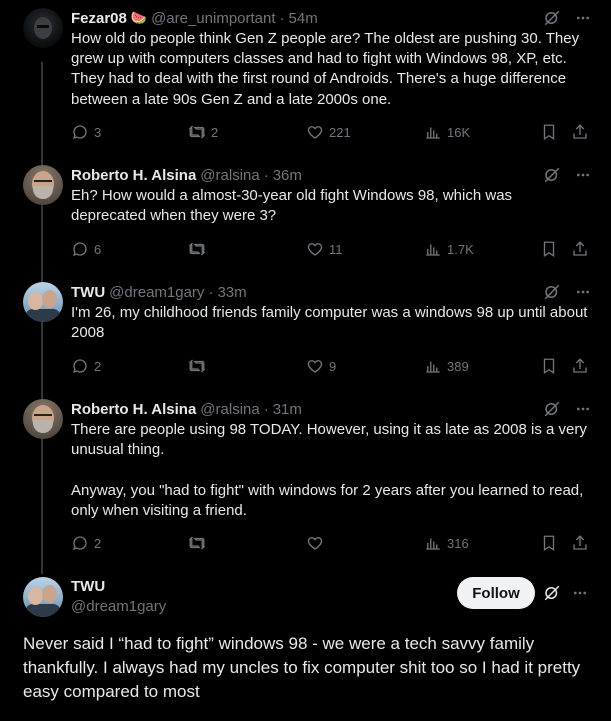 The image size is (611, 721). I want to click on watermelon-emoji: 🍉, so click(139, 17).